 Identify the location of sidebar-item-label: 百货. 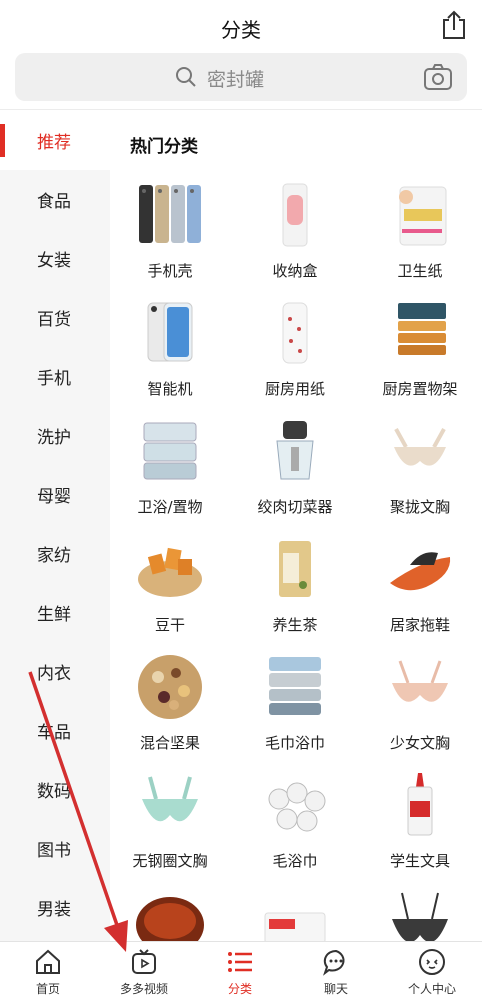
(54, 320).